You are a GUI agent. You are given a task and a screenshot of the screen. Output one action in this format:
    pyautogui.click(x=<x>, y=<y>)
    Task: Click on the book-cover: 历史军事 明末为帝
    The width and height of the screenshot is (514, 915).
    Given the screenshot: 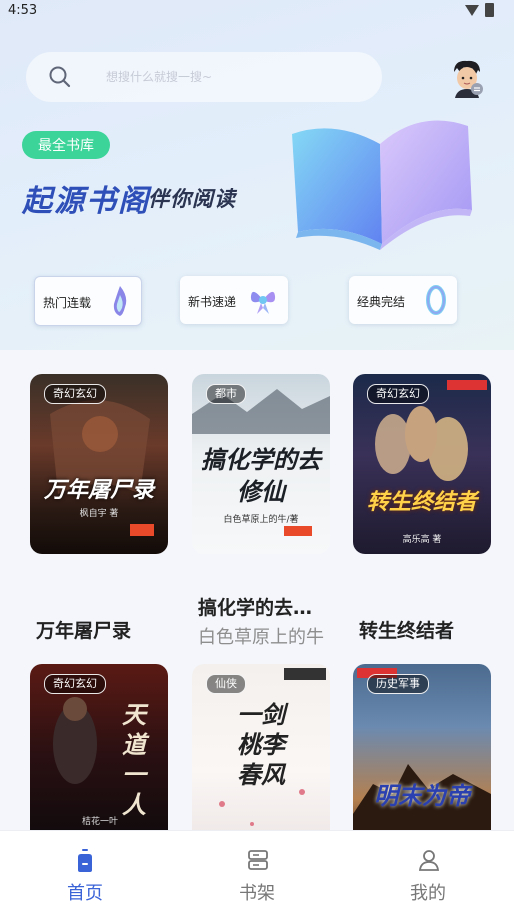 What is the action you would take?
    pyautogui.click(x=422, y=754)
    